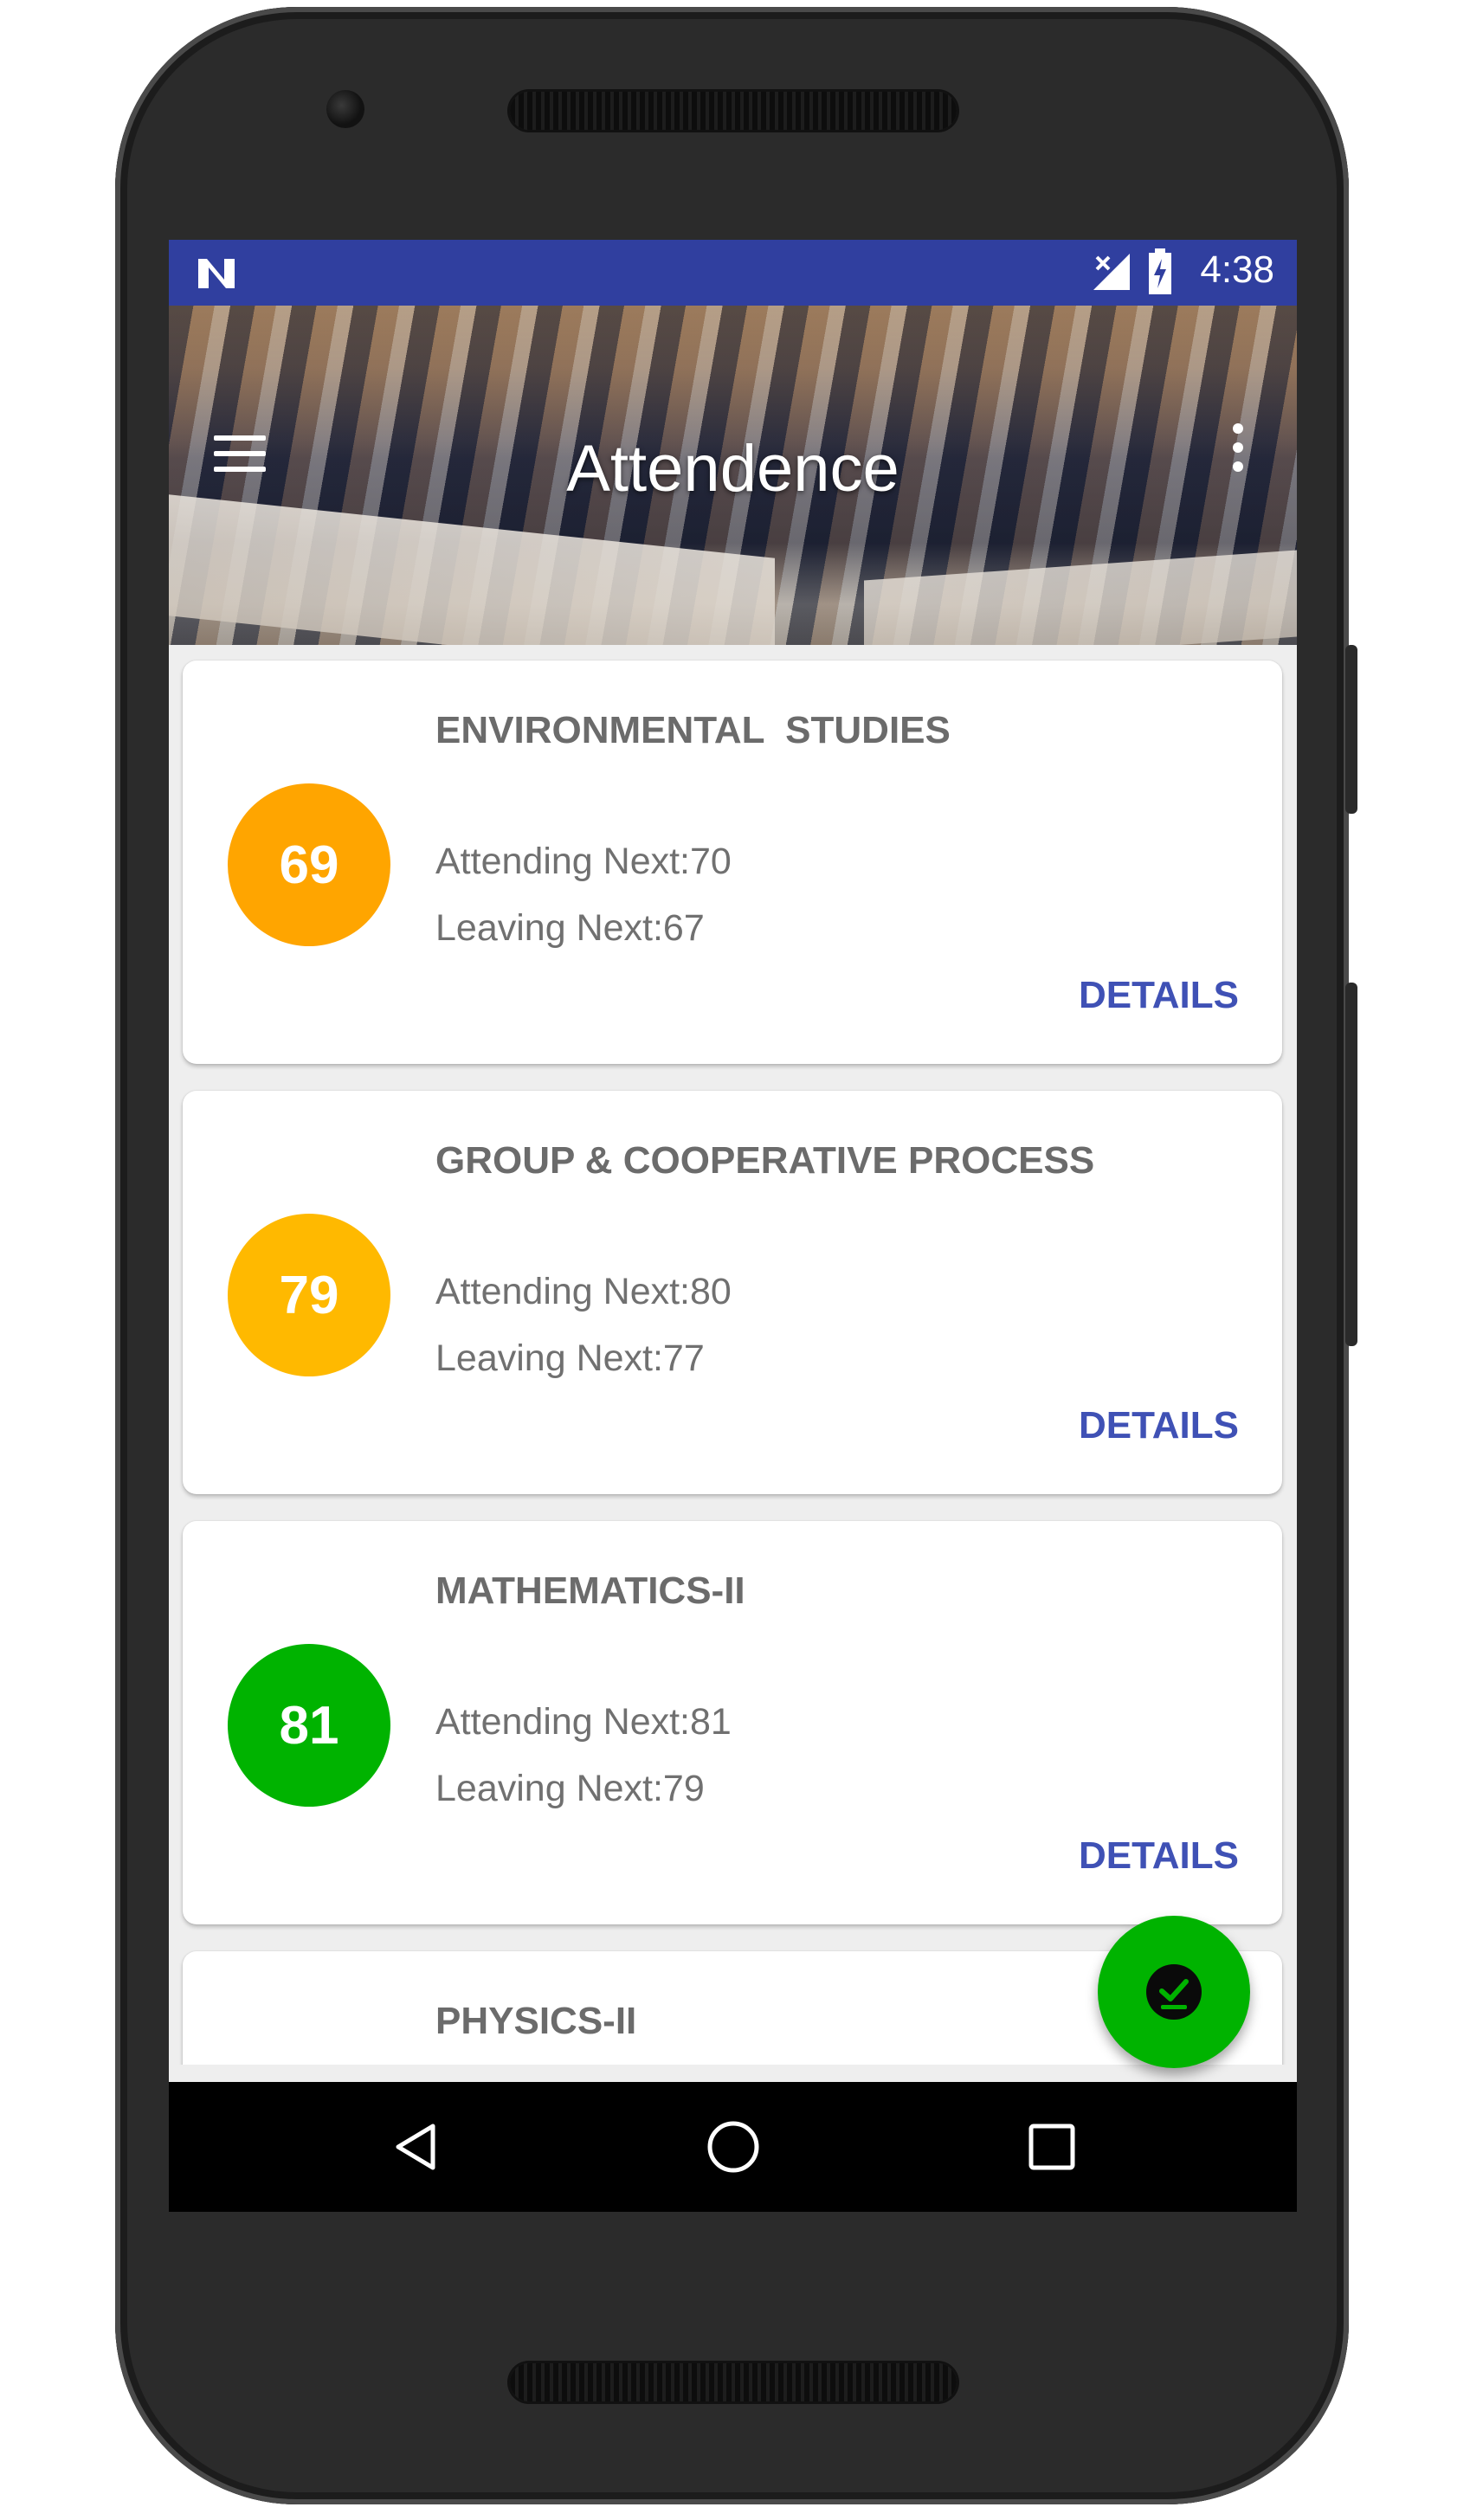 The width and height of the screenshot is (1470, 2520). What do you see at coordinates (570, 1358) in the screenshot?
I see `leaving-next: Leaving Next:77` at bounding box center [570, 1358].